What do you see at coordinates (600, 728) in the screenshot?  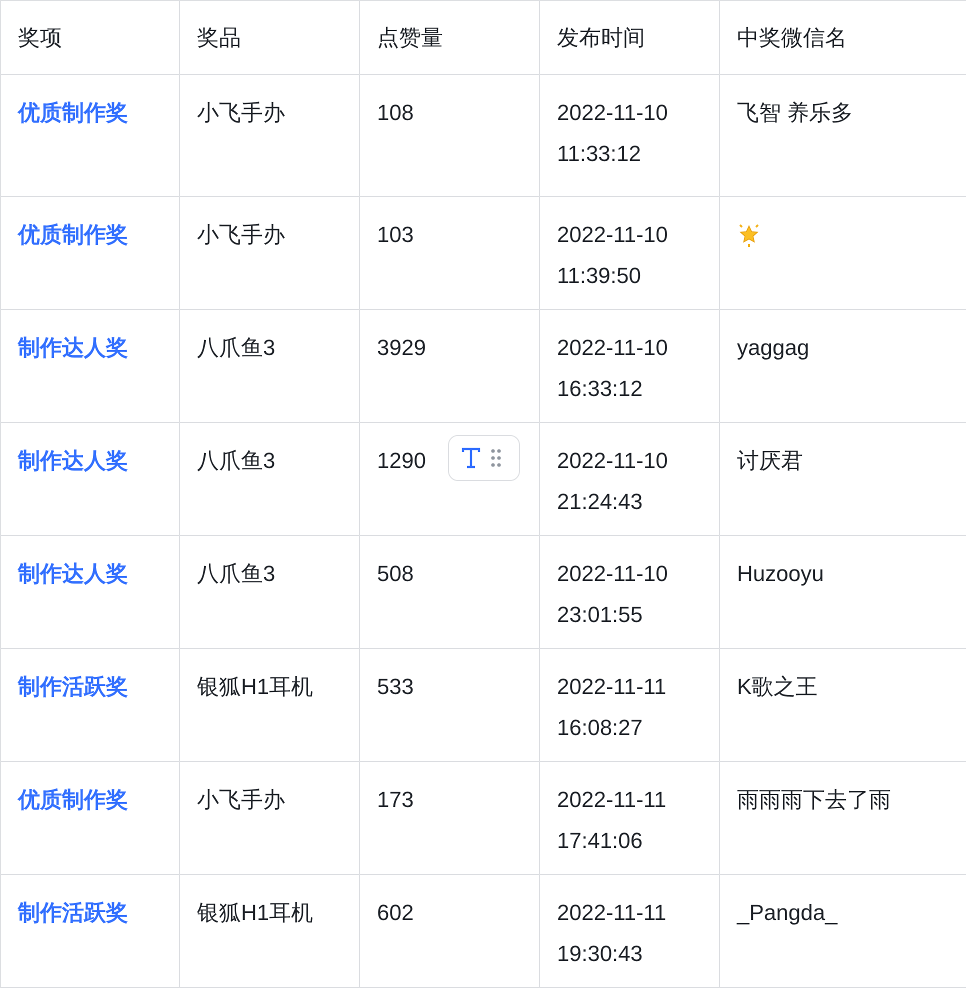 I see `time-text: 16:08:27` at bounding box center [600, 728].